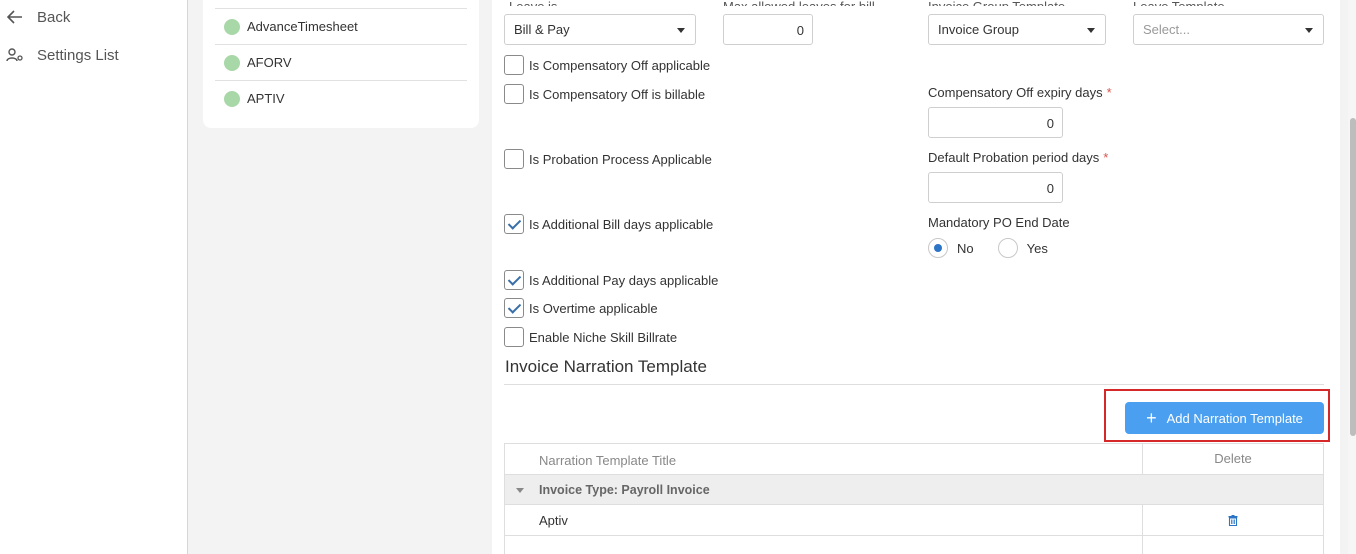 The image size is (1356, 554). What do you see at coordinates (514, 337) in the screenshot?
I see `niche-skill-checkbox` at bounding box center [514, 337].